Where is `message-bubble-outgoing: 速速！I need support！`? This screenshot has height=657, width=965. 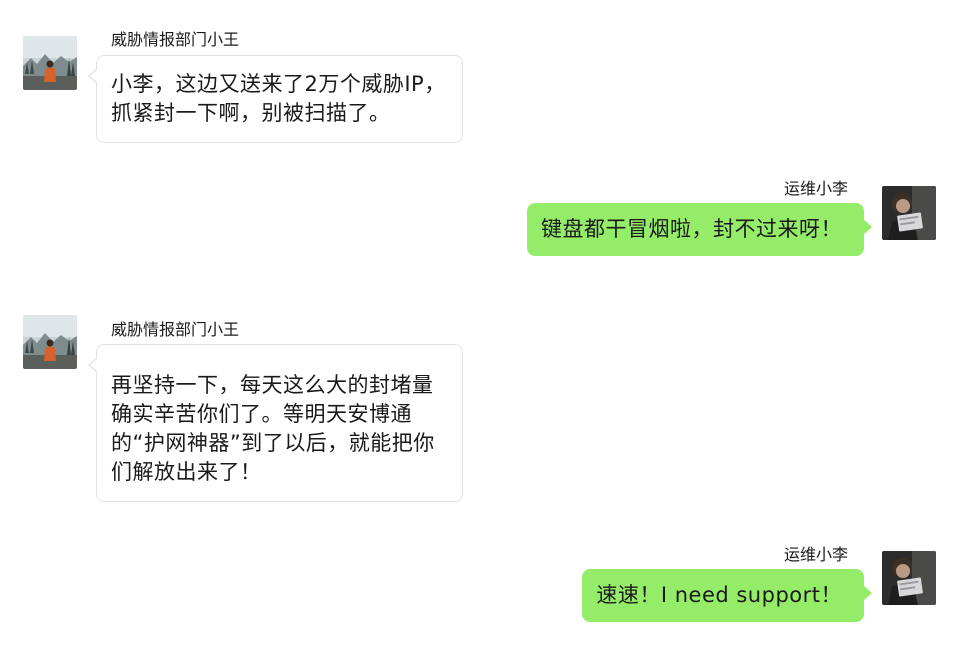
message-bubble-outgoing: 速速！I need support！ is located at coordinates (727, 595).